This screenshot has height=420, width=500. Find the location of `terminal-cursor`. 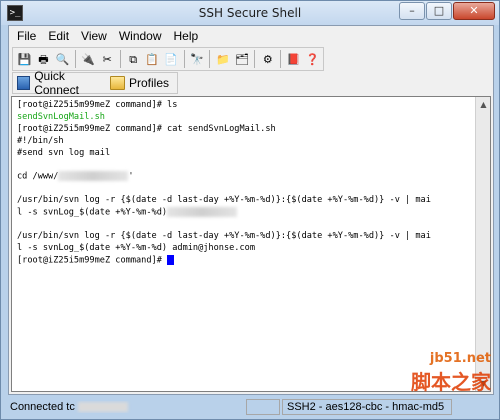

terminal-cursor is located at coordinates (171, 259).